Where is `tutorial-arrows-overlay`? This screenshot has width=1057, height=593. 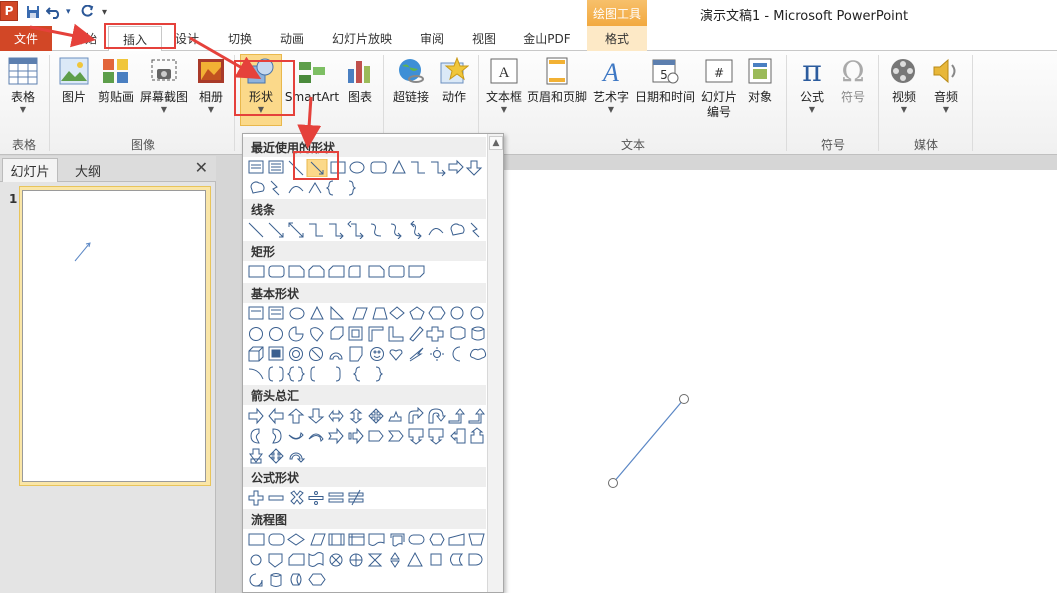 tutorial-arrows-overlay is located at coordinates (175, 86).